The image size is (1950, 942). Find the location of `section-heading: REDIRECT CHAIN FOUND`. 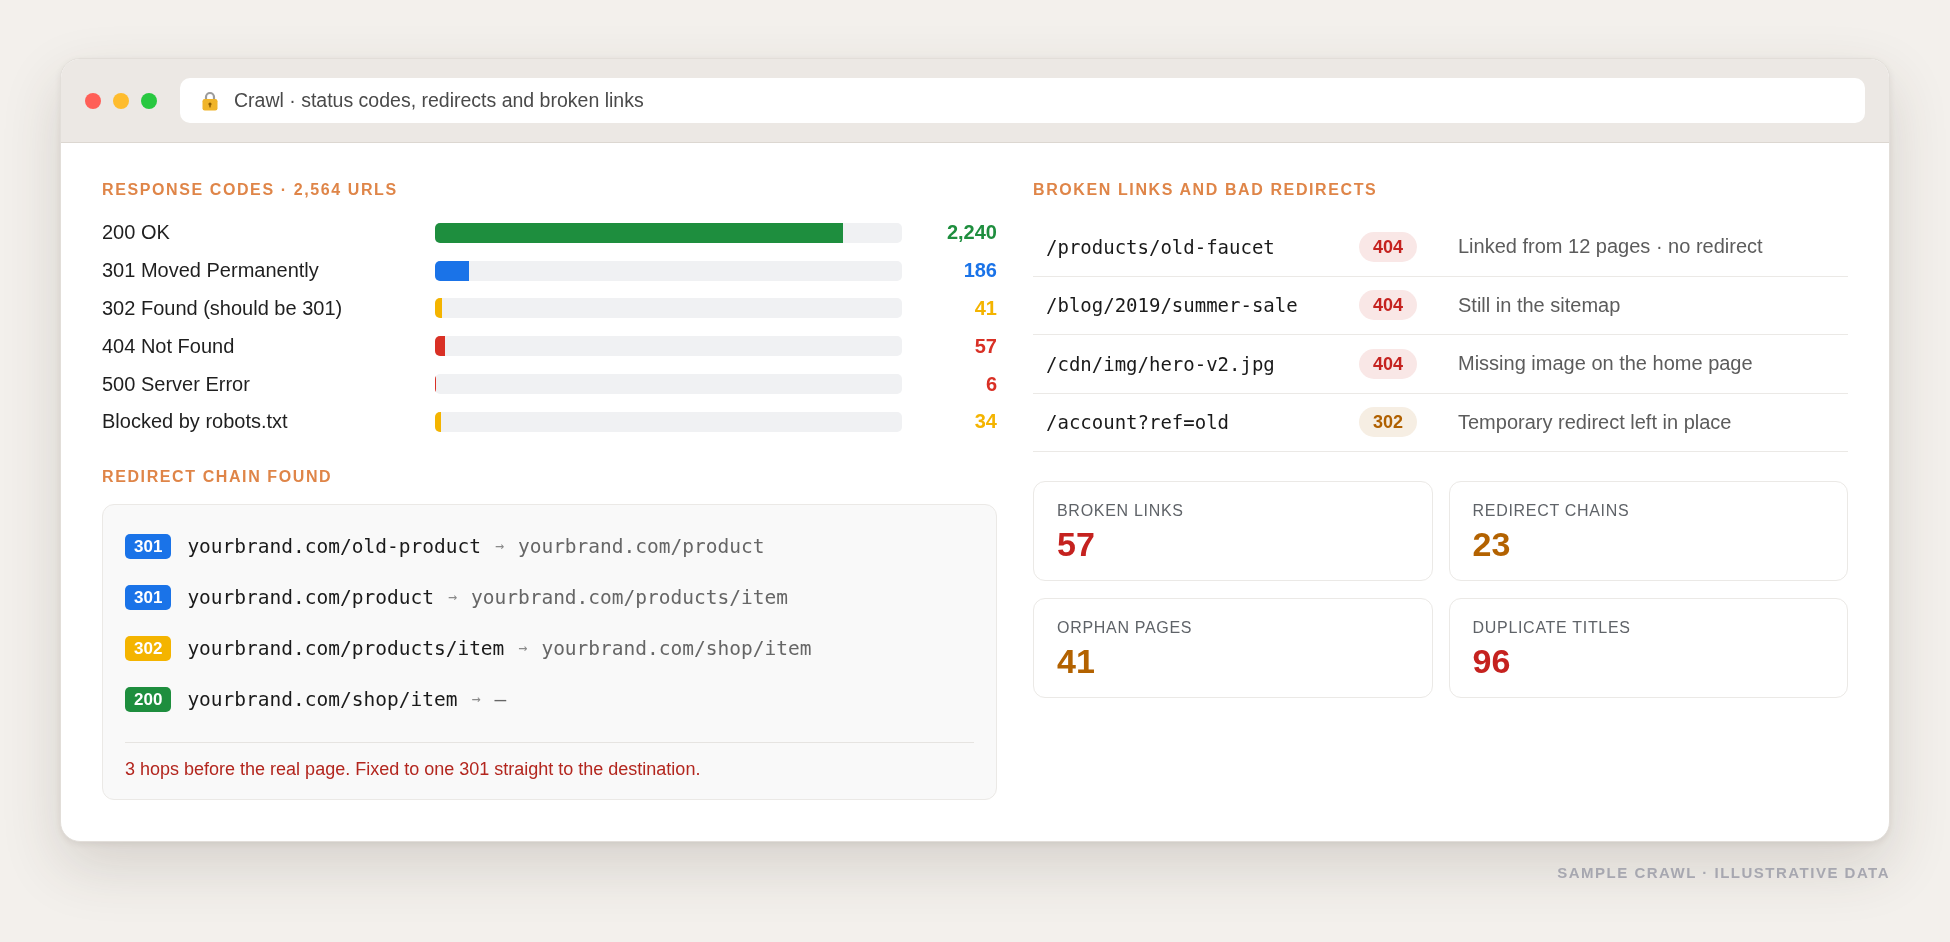

section-heading: REDIRECT CHAIN FOUND is located at coordinates (218, 476).